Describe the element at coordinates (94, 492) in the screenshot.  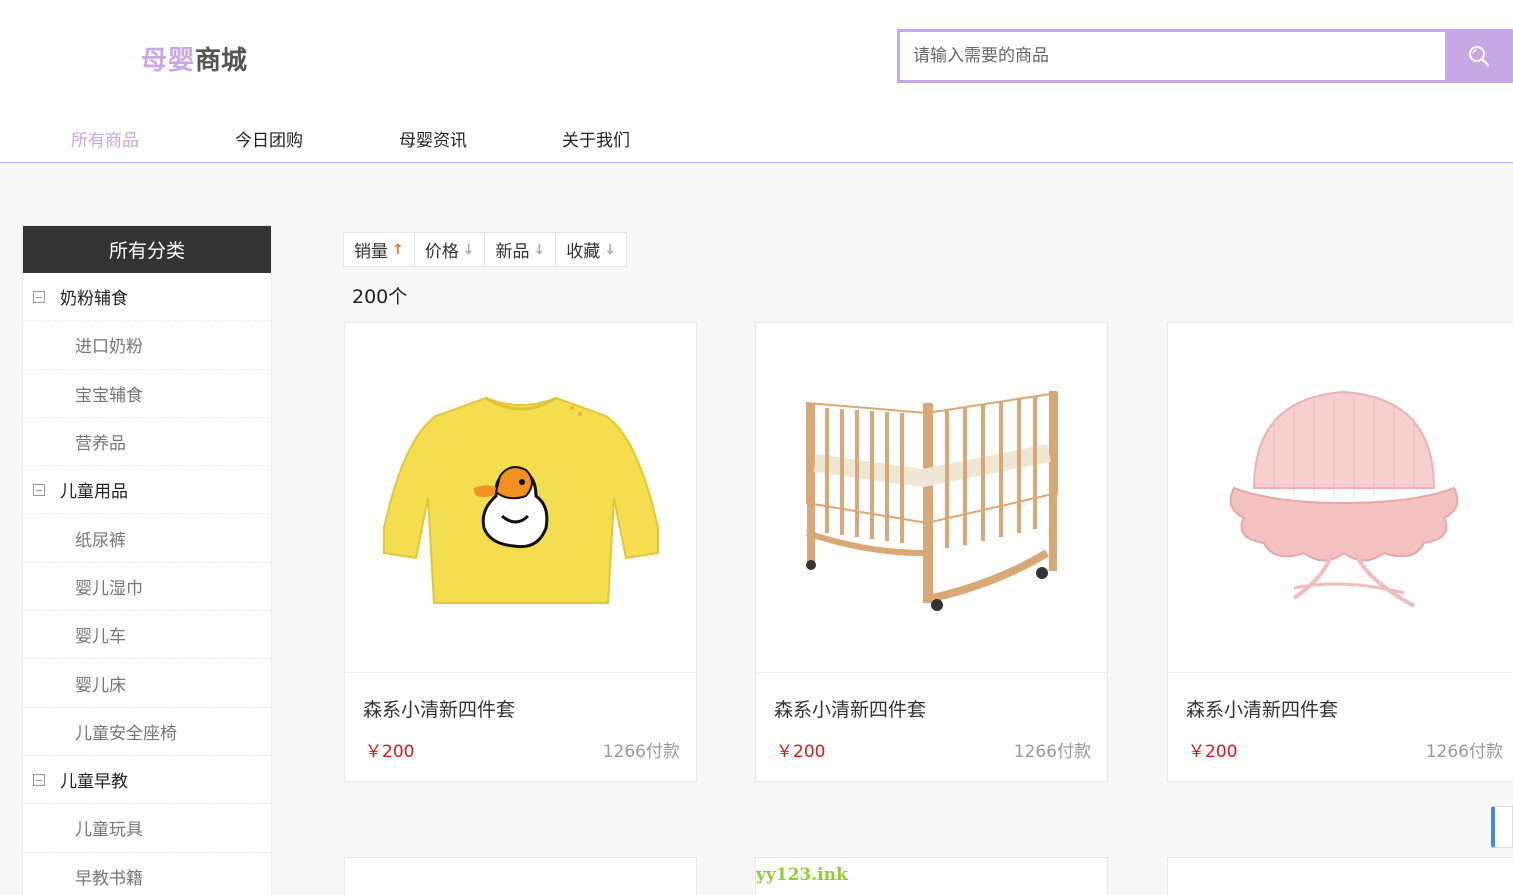
I see `category-label: 儿童用品` at that location.